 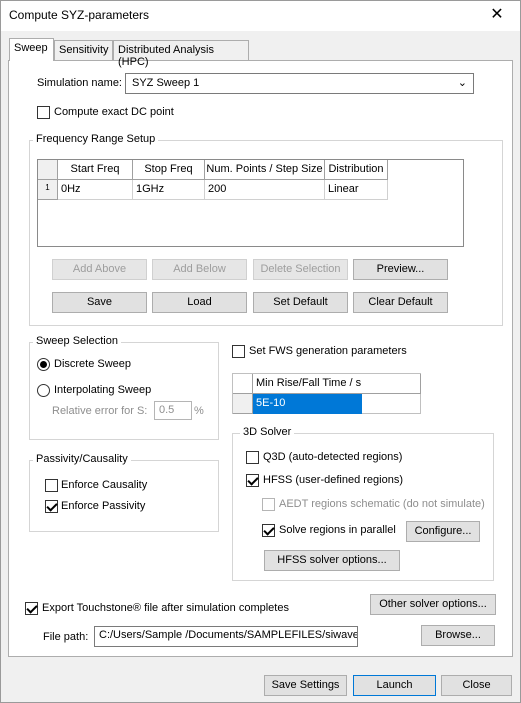 I want to click on load-button: Load, so click(x=199, y=302).